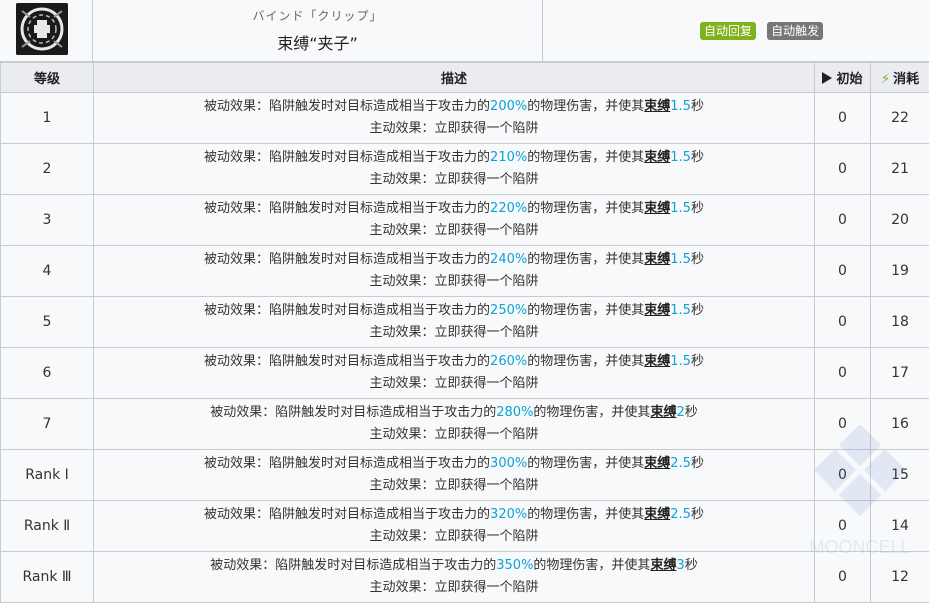 Image resolution: width=929 pixels, height=604 pixels. Describe the element at coordinates (515, 565) in the screenshot. I see `damage-percent: 350%` at that location.